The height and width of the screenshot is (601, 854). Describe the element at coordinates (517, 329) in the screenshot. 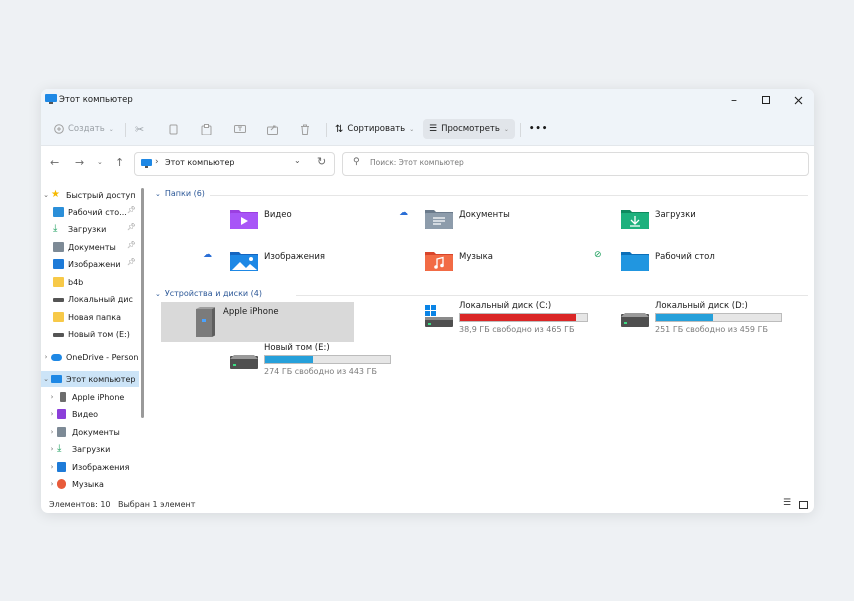

I see `drive-free-space: 38,9 ГБ свободно из 465 ГБ` at that location.